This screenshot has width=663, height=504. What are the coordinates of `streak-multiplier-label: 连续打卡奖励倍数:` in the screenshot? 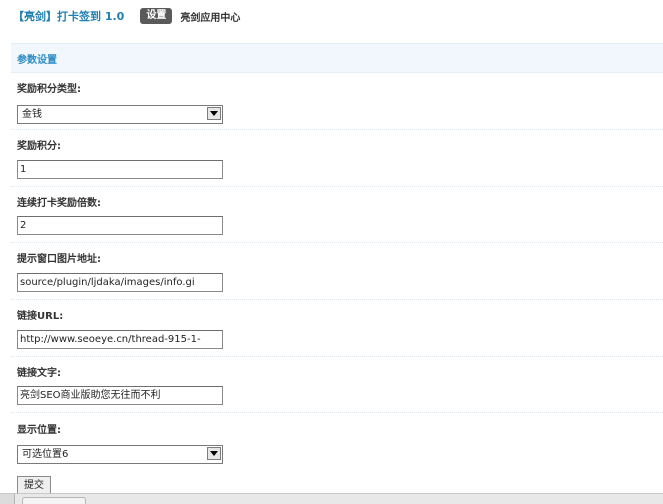 It's located at (59, 203).